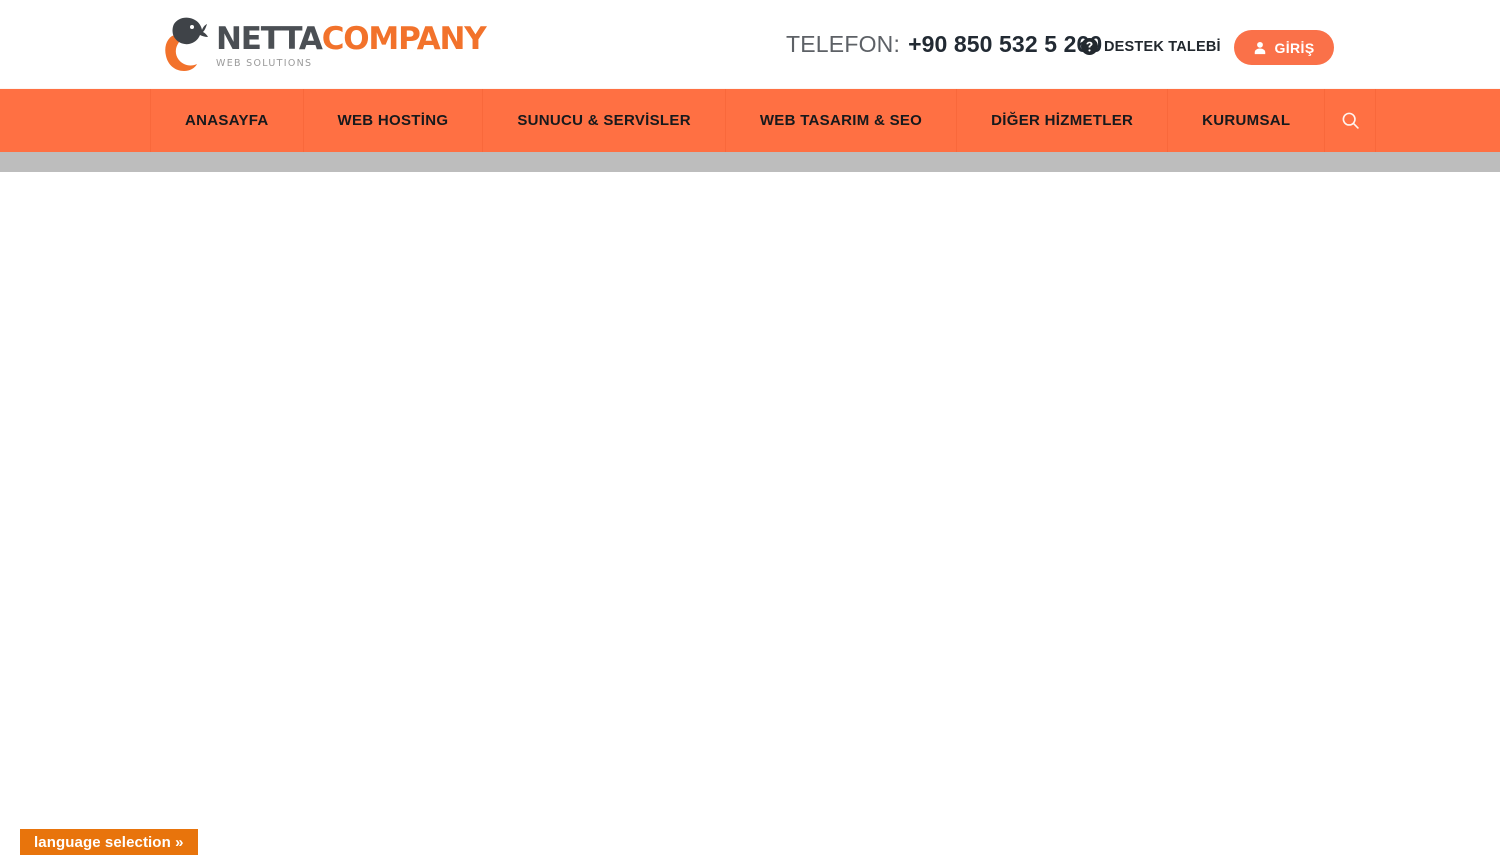 This screenshot has width=1500, height=855. What do you see at coordinates (226, 120) in the screenshot?
I see `nav-item-anasayfa: ANASAYFA` at bounding box center [226, 120].